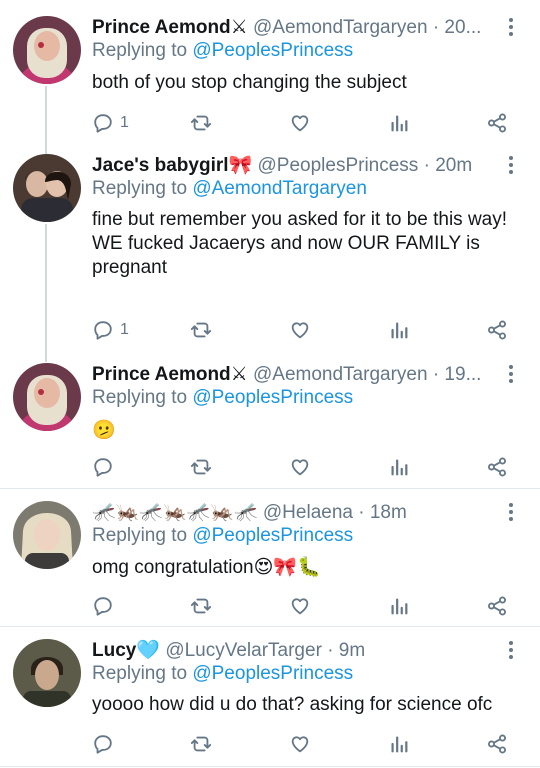 This screenshot has height=768, width=540. What do you see at coordinates (114, 650) in the screenshot?
I see `display-name: Lucy` at bounding box center [114, 650].